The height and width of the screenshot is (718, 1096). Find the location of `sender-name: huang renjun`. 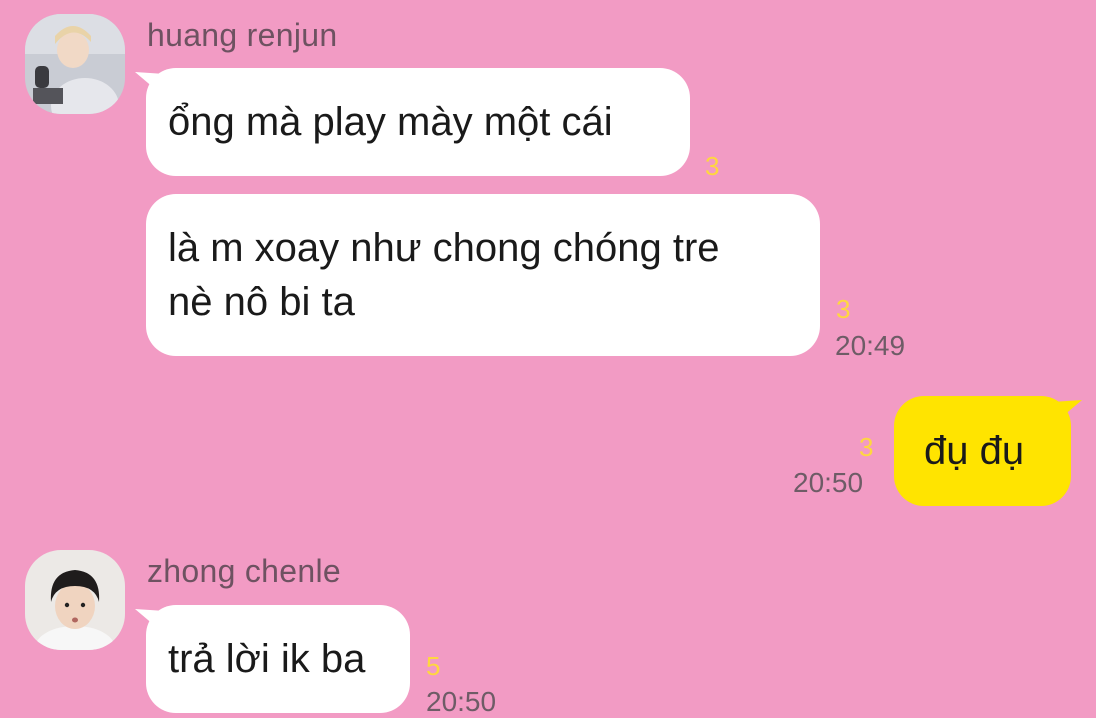

sender-name: huang renjun is located at coordinates (242, 35).